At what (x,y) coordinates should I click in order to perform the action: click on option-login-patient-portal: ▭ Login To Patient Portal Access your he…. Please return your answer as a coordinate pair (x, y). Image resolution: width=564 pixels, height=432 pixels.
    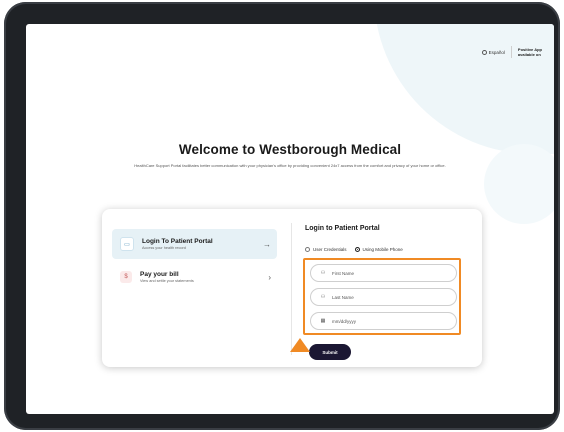
    Looking at the image, I should click on (194, 244).